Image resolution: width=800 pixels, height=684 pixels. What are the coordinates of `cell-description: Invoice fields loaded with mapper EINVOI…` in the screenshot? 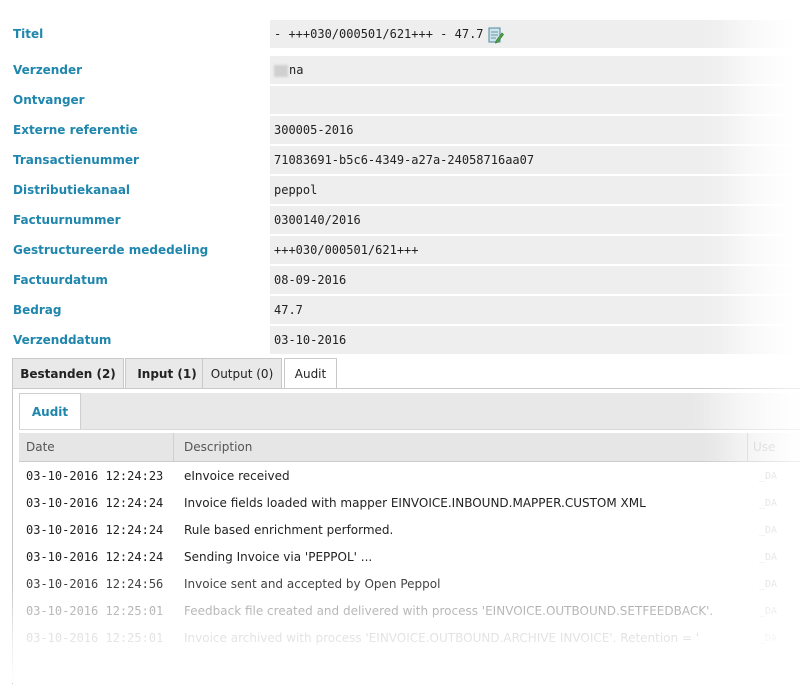 It's located at (415, 503).